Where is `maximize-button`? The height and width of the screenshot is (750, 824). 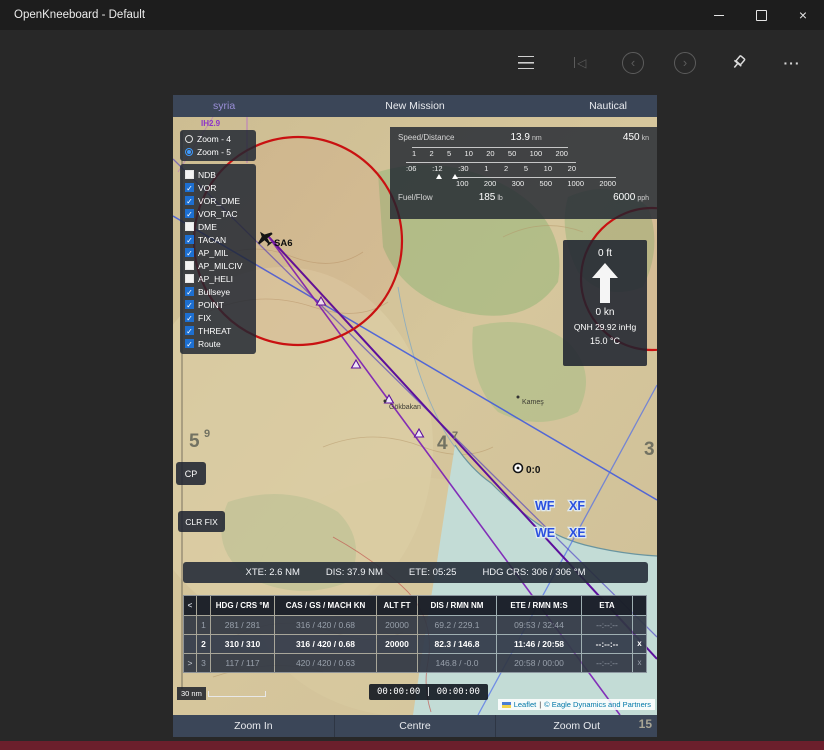 maximize-button is located at coordinates (761, 15).